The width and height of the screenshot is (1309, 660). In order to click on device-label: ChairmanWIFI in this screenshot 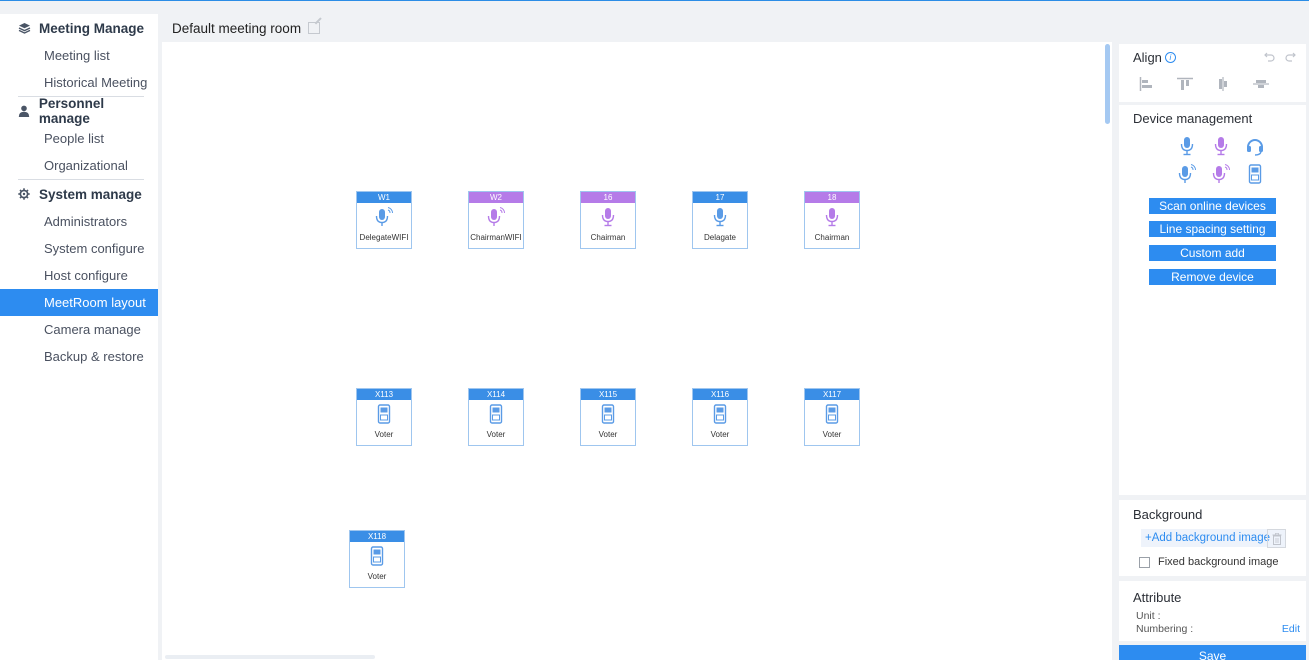, I will do `click(496, 237)`.